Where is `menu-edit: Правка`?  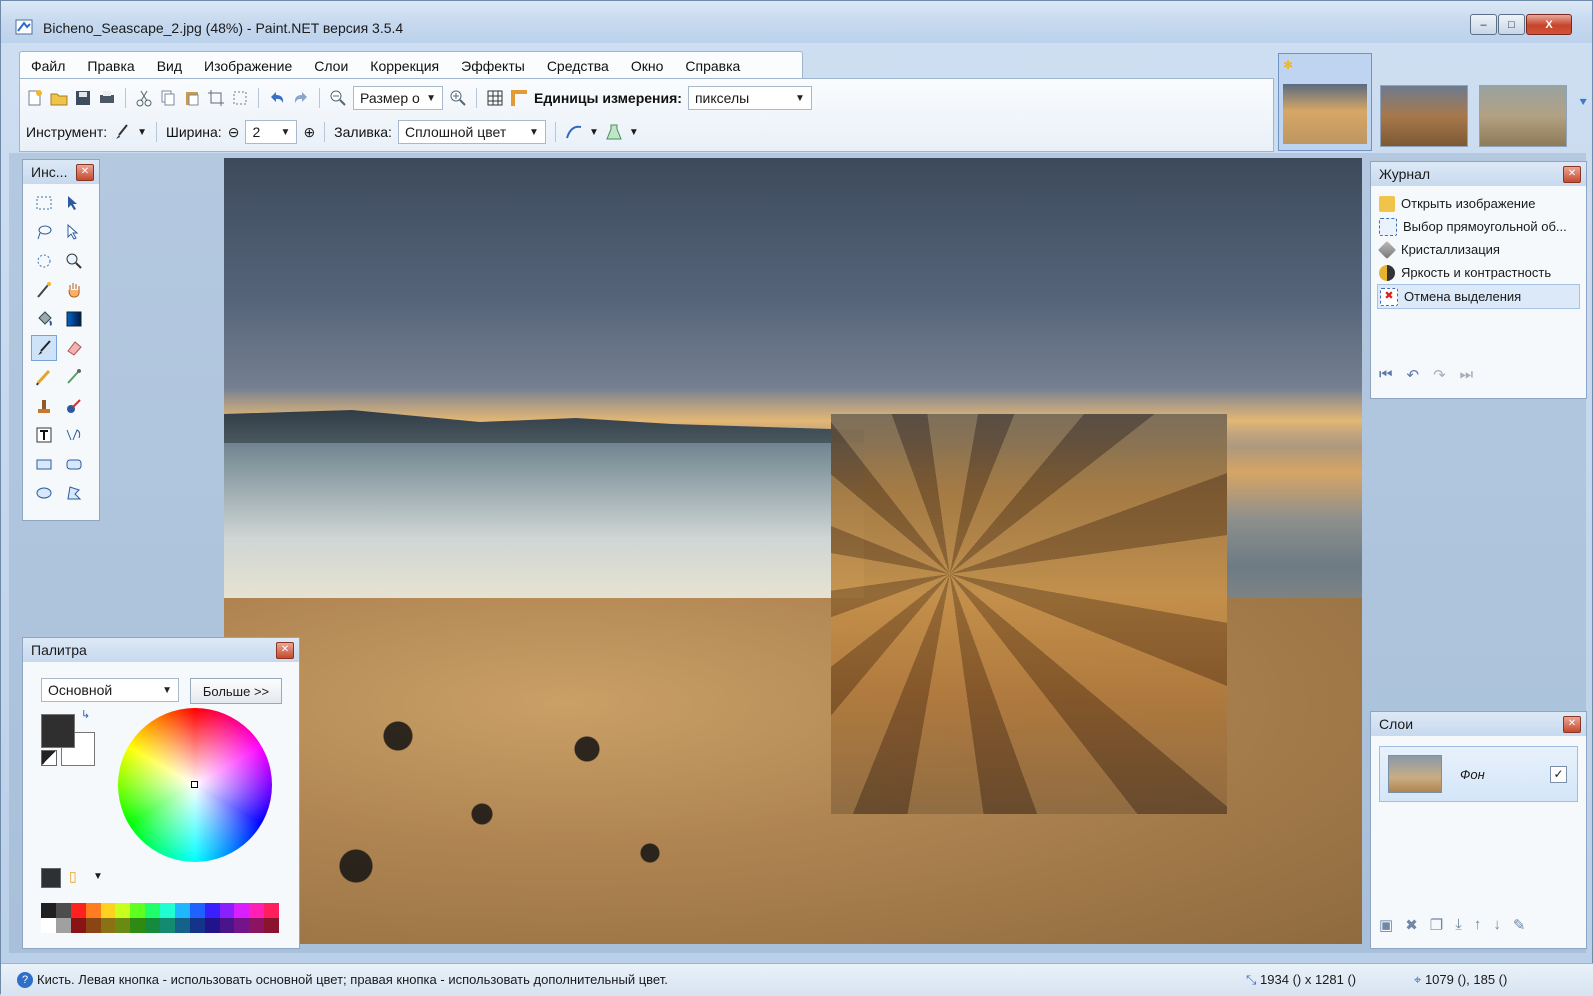 menu-edit: Правка is located at coordinates (110, 66).